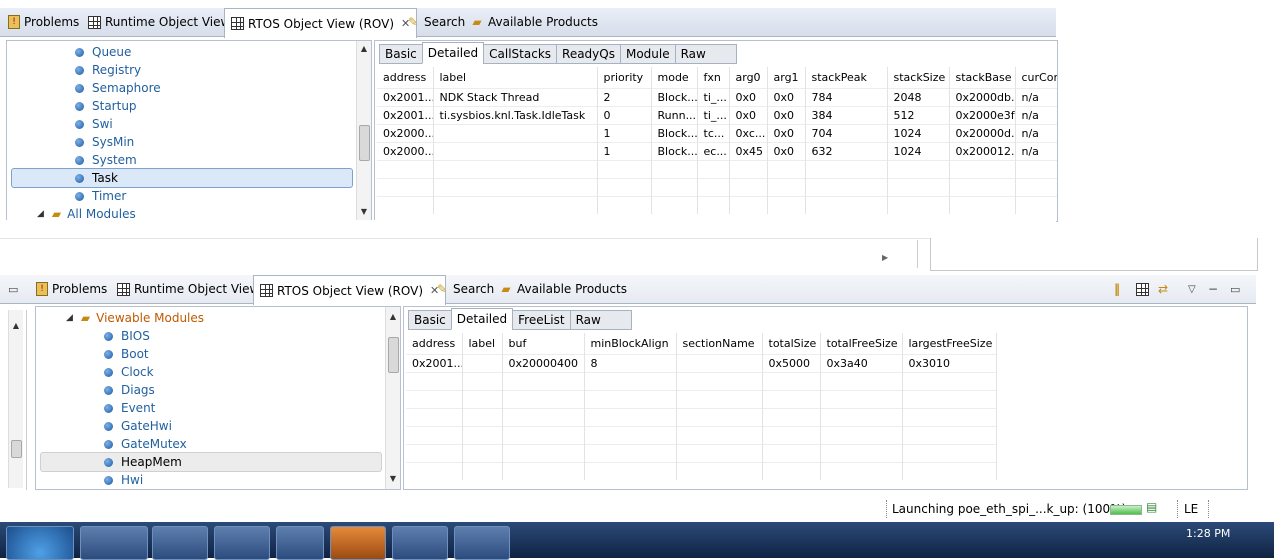 This screenshot has width=1274, height=560. Describe the element at coordinates (300, 543) in the screenshot. I see `taskbar-app-browser` at that location.